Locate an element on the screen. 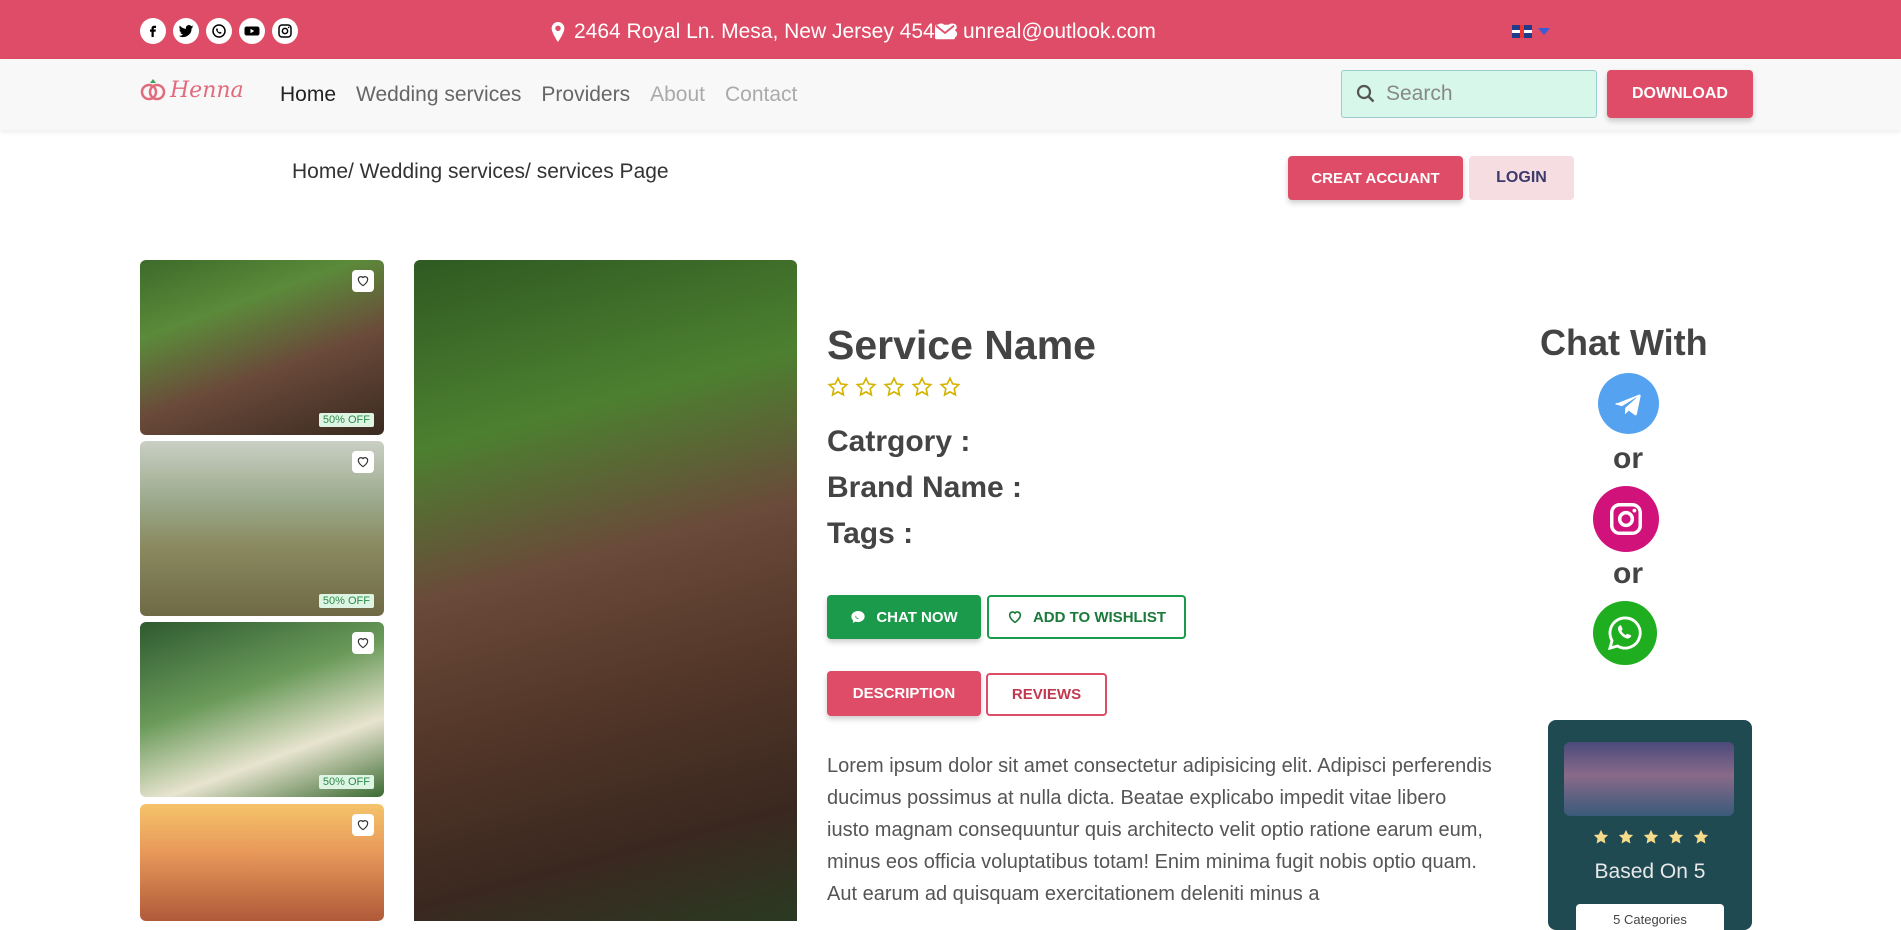 This screenshot has height=930, width=1901. chat-now-button: CHAT NOW is located at coordinates (904, 617).